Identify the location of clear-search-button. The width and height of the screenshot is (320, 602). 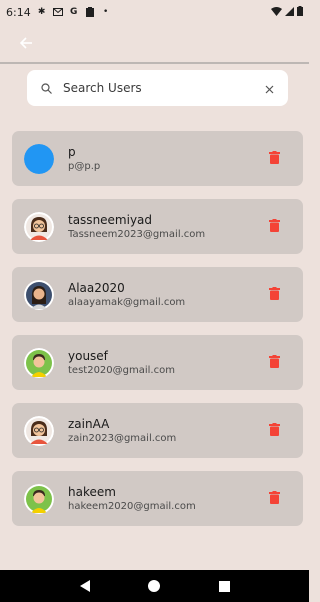
(269, 88).